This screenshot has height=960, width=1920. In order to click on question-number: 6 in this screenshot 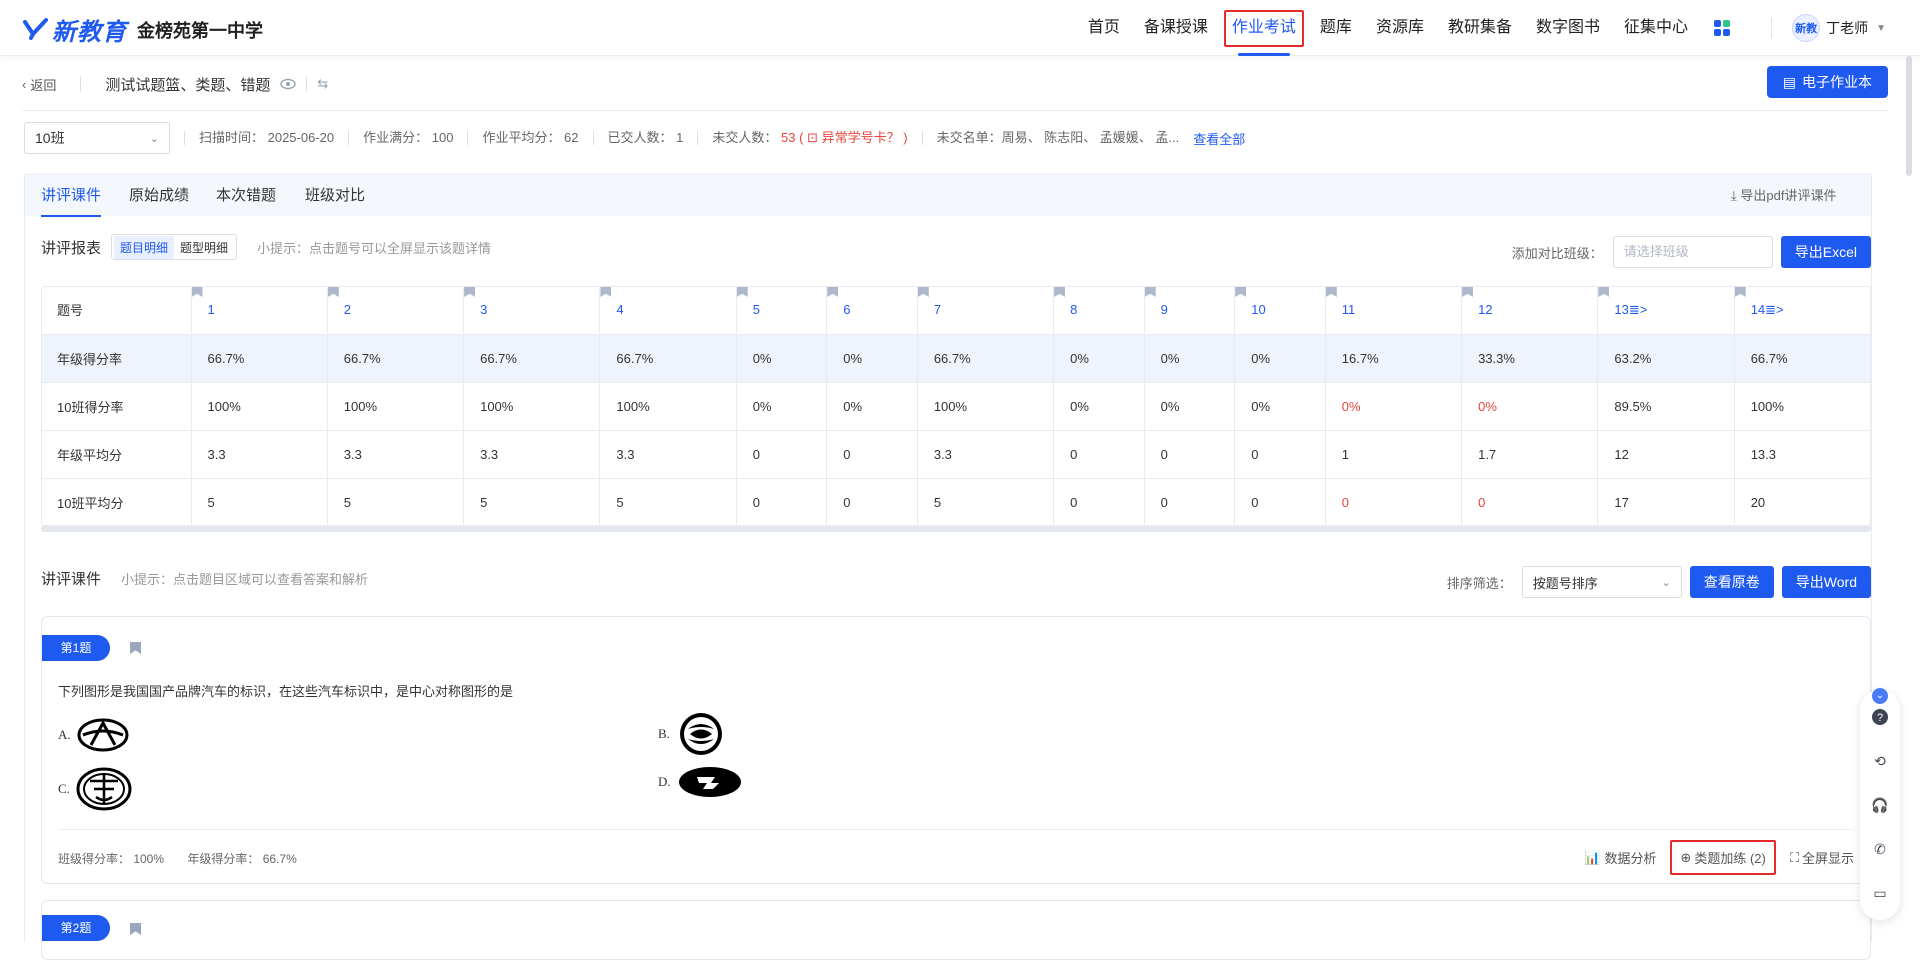, I will do `click(872, 310)`.